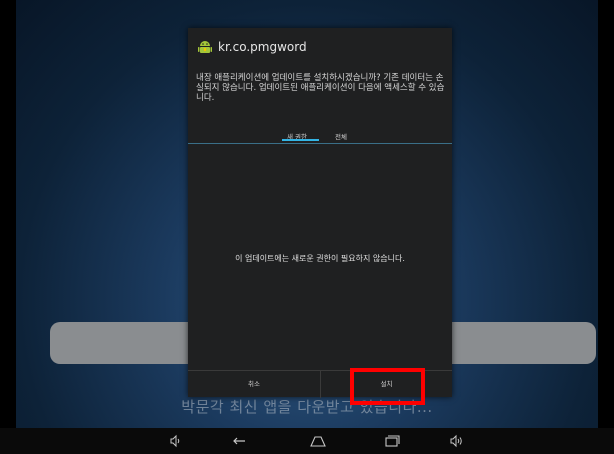 This screenshot has width=614, height=454. What do you see at coordinates (320, 46) in the screenshot?
I see `dialog-header: kr.co.pmgword` at bounding box center [320, 46].